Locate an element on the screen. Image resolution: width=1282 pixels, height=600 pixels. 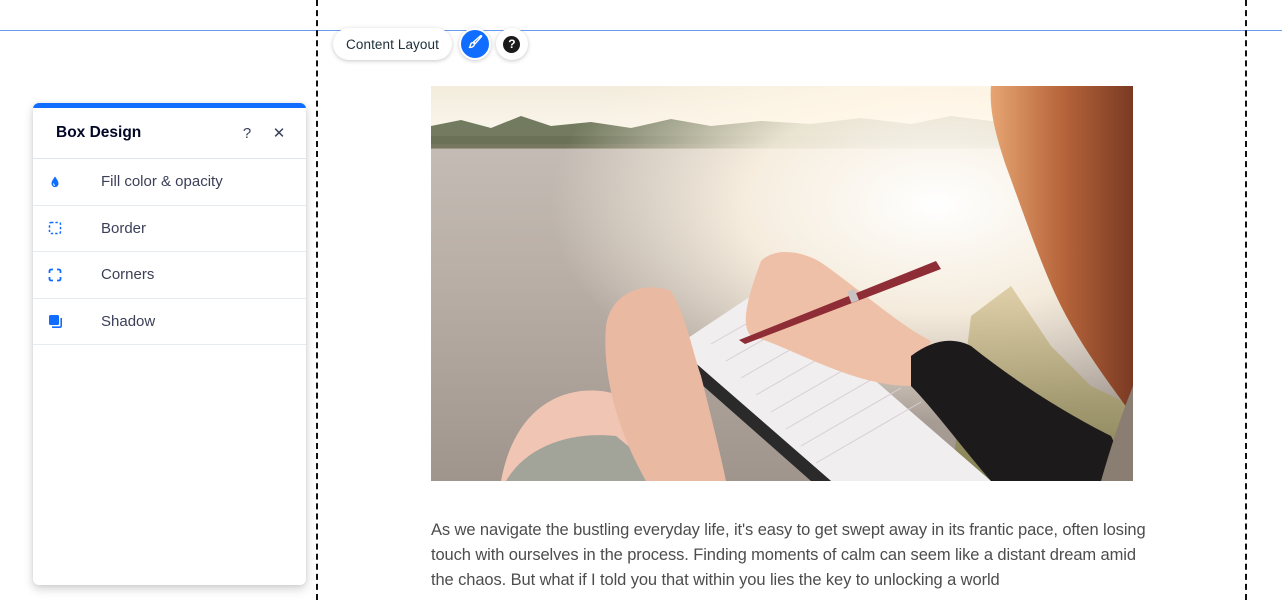
design-button is located at coordinates (474, 44).